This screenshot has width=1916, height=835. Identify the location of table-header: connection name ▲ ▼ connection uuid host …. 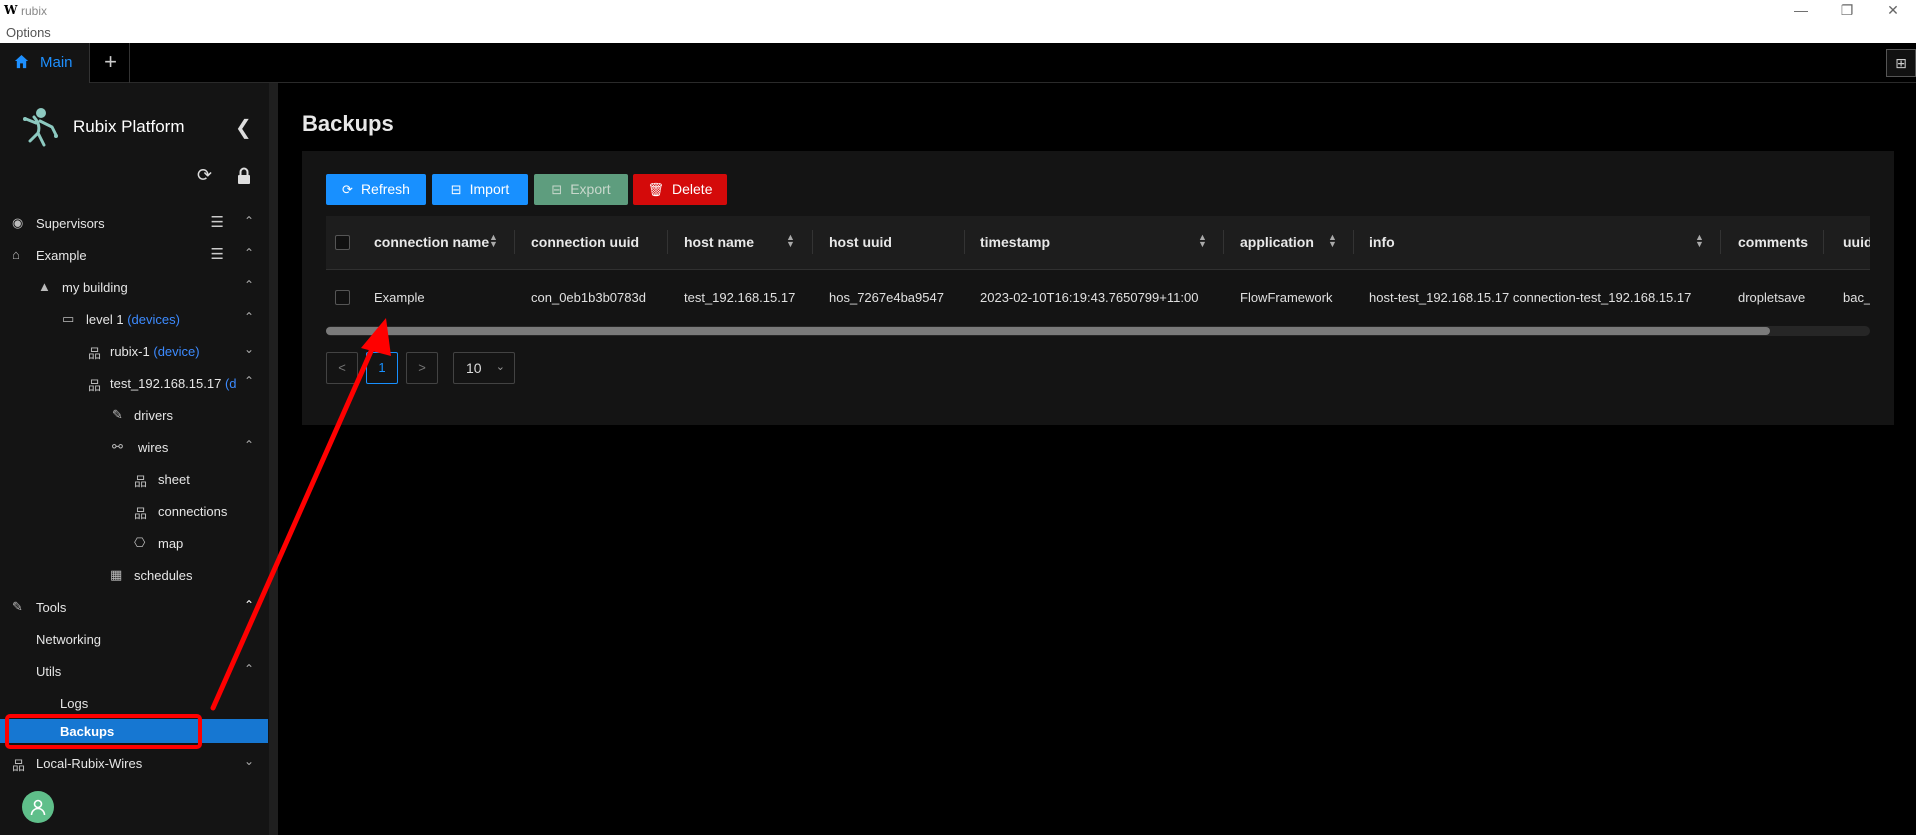
(1098, 243).